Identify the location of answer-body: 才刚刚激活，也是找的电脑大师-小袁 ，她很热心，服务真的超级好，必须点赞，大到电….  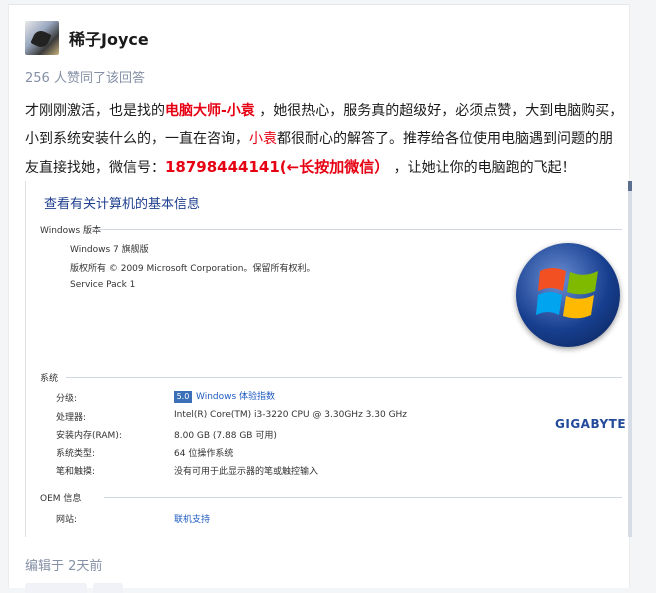
(325, 139).